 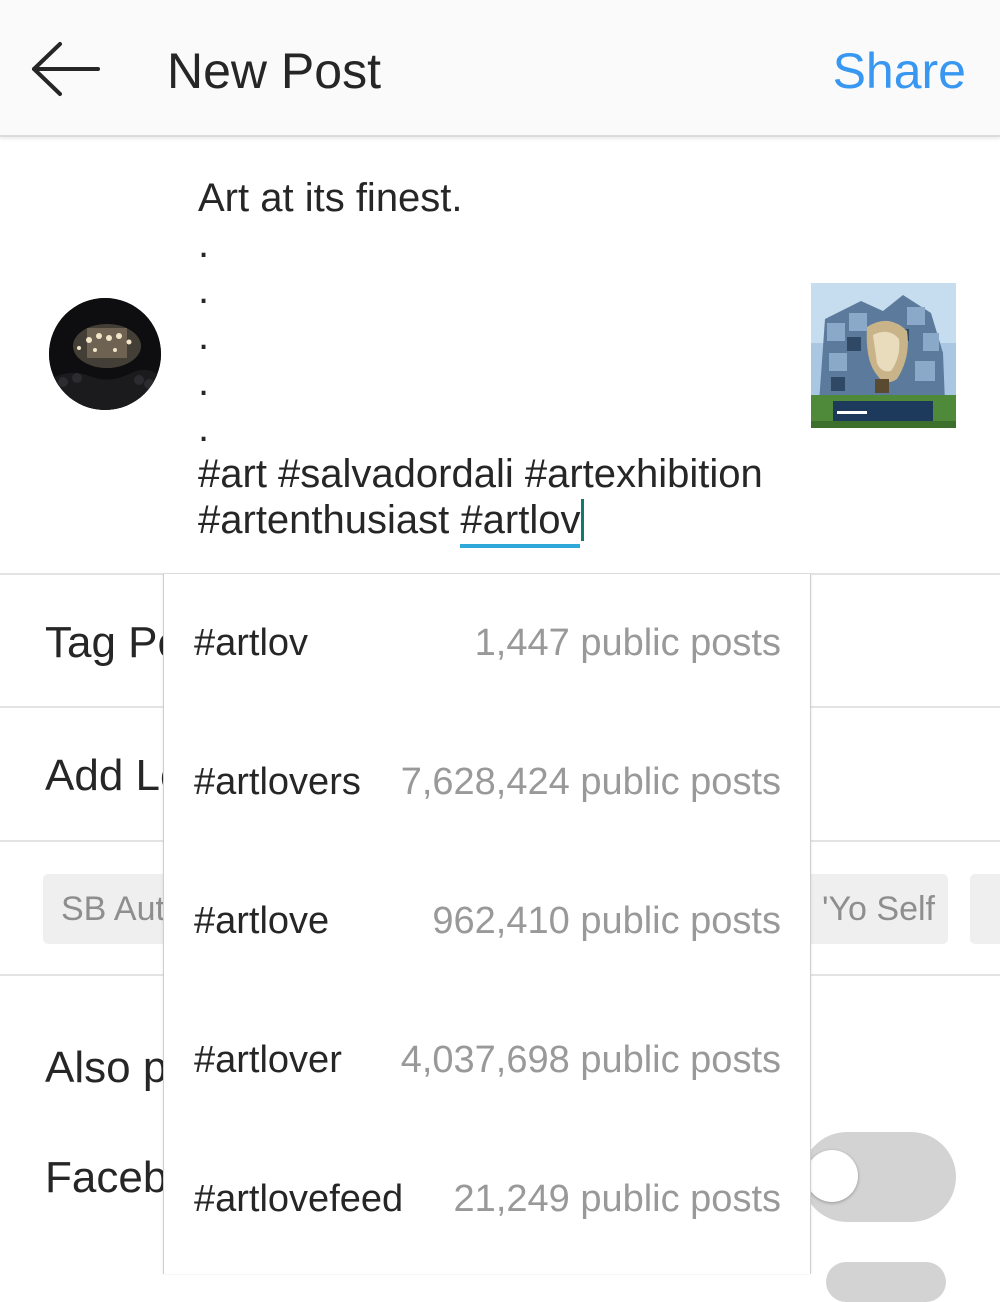 I want to click on location-chip-label: 'Yo Self, so click(x=878, y=909).